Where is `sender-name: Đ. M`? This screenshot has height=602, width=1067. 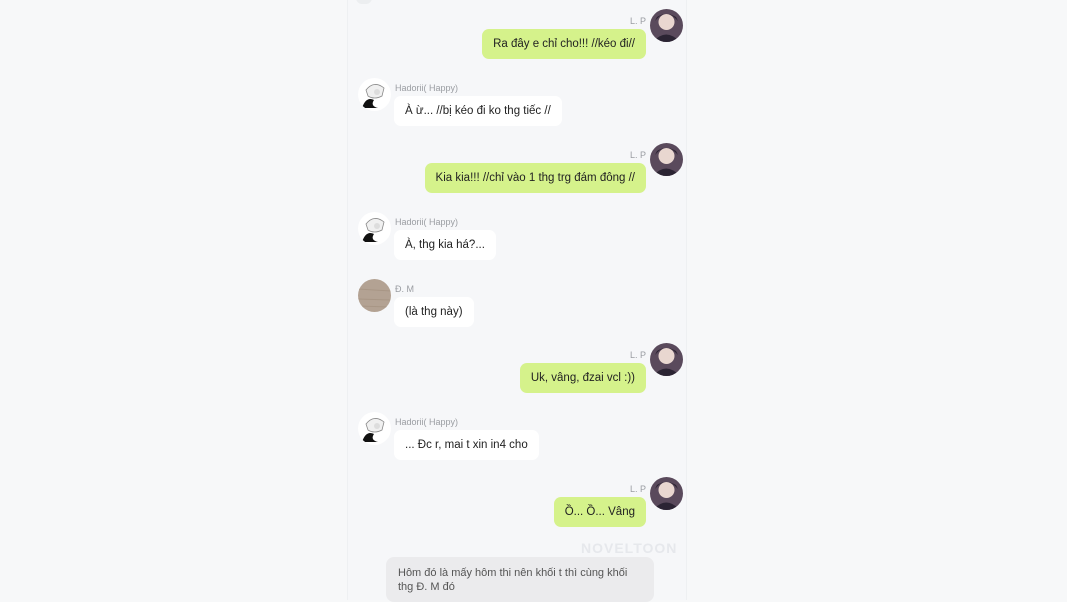 sender-name: Đ. M is located at coordinates (404, 289).